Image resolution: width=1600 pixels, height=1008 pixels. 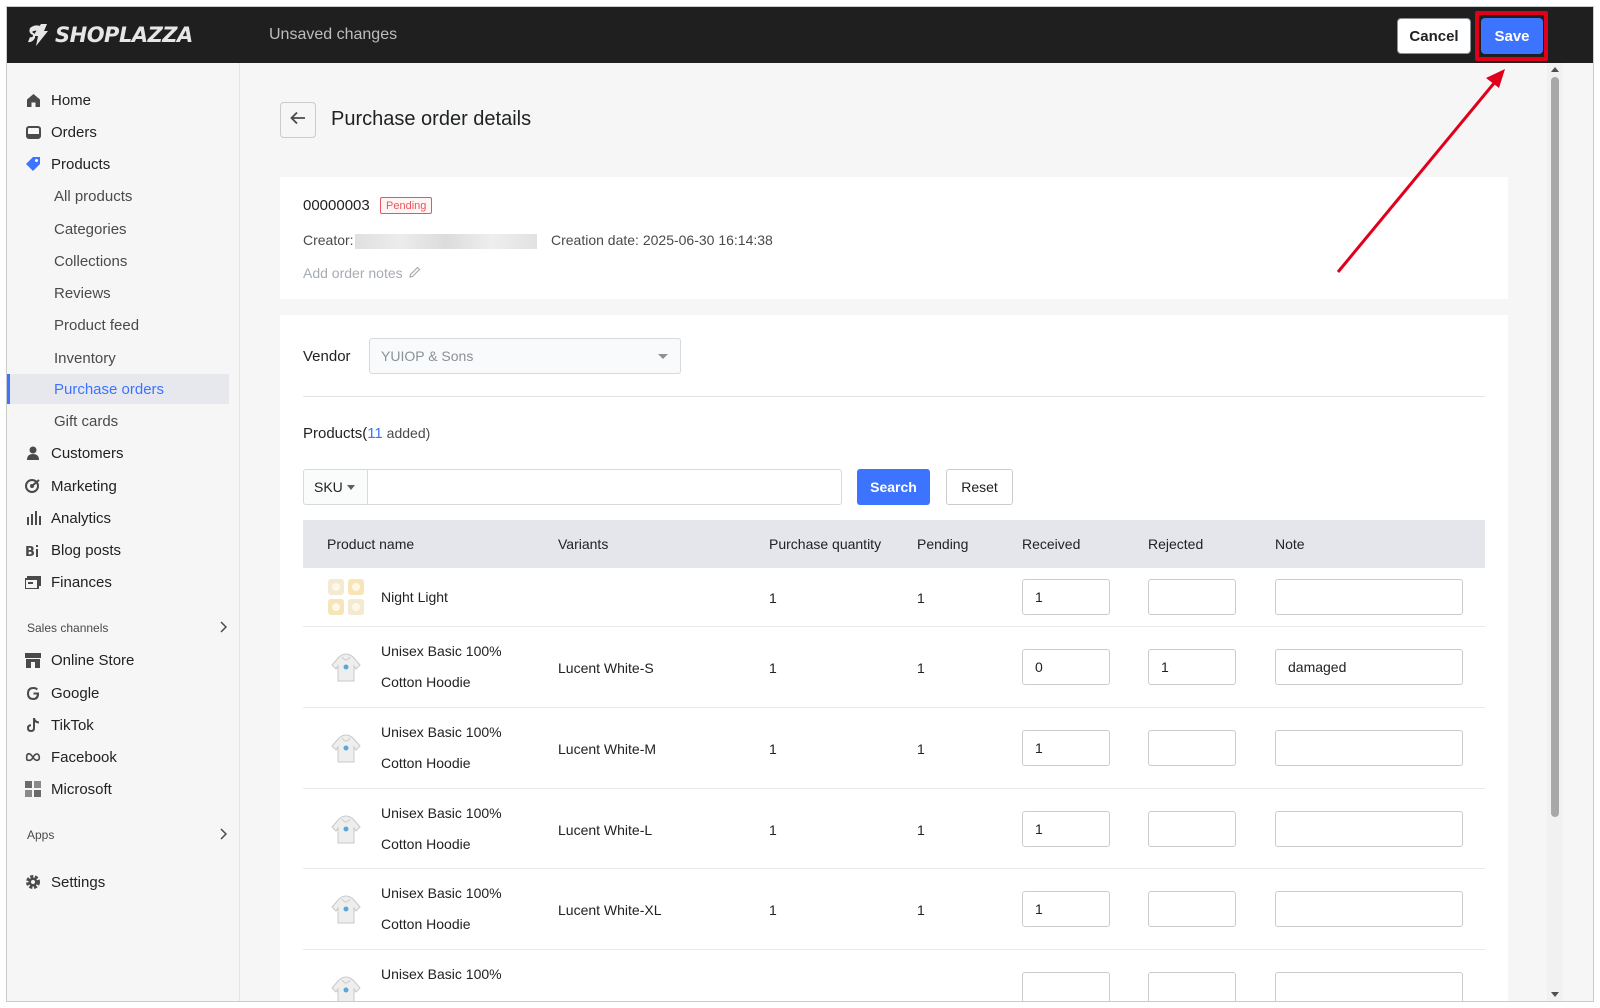 I want to click on sidebar-item-products: Products, so click(x=118, y=164).